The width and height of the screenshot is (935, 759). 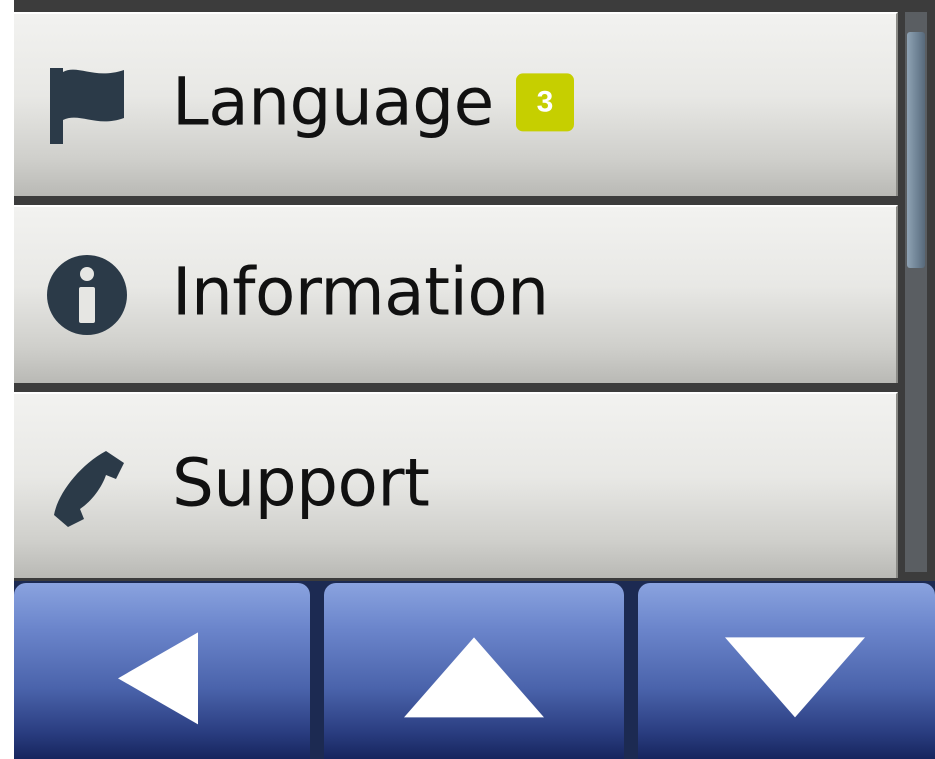 What do you see at coordinates (916, 292) in the screenshot?
I see `menu-scrollbar` at bounding box center [916, 292].